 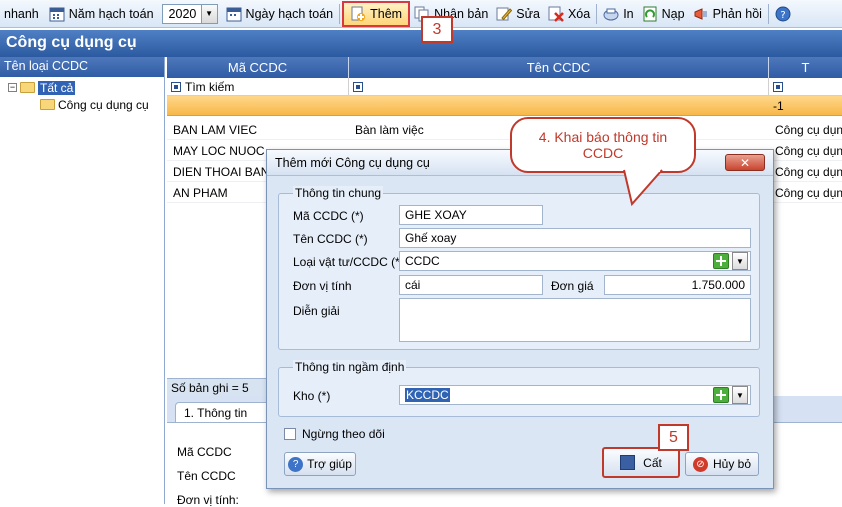 What do you see at coordinates (111, 13) in the screenshot?
I see `year-label: Năm hạch toán` at bounding box center [111, 13].